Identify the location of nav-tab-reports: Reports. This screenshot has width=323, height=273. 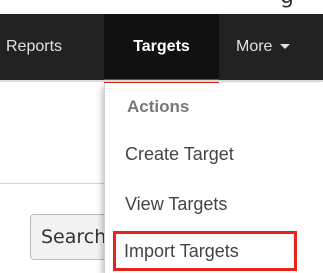
(34, 47).